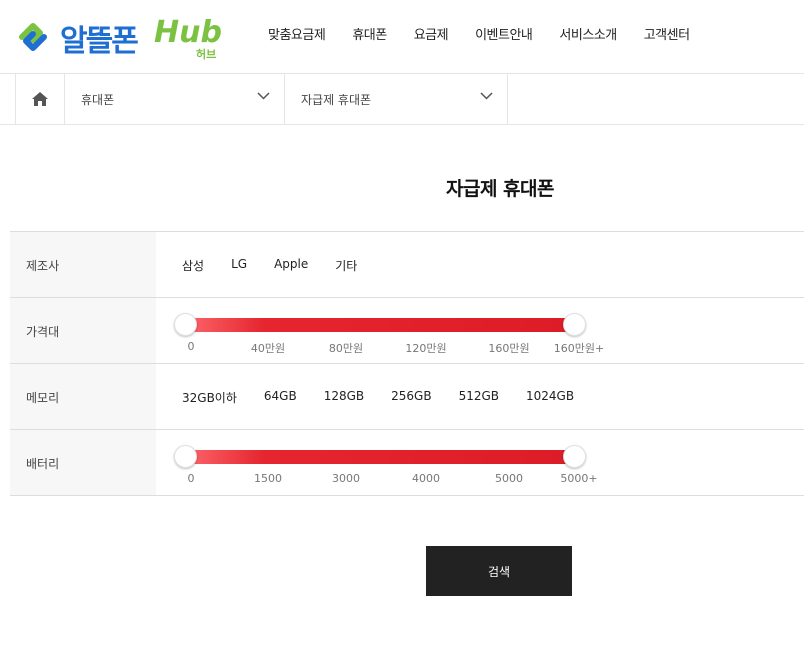 The width and height of the screenshot is (804, 660). Describe the element at coordinates (504, 33) in the screenshot. I see `nav-item-events: 이벤트안내` at that location.